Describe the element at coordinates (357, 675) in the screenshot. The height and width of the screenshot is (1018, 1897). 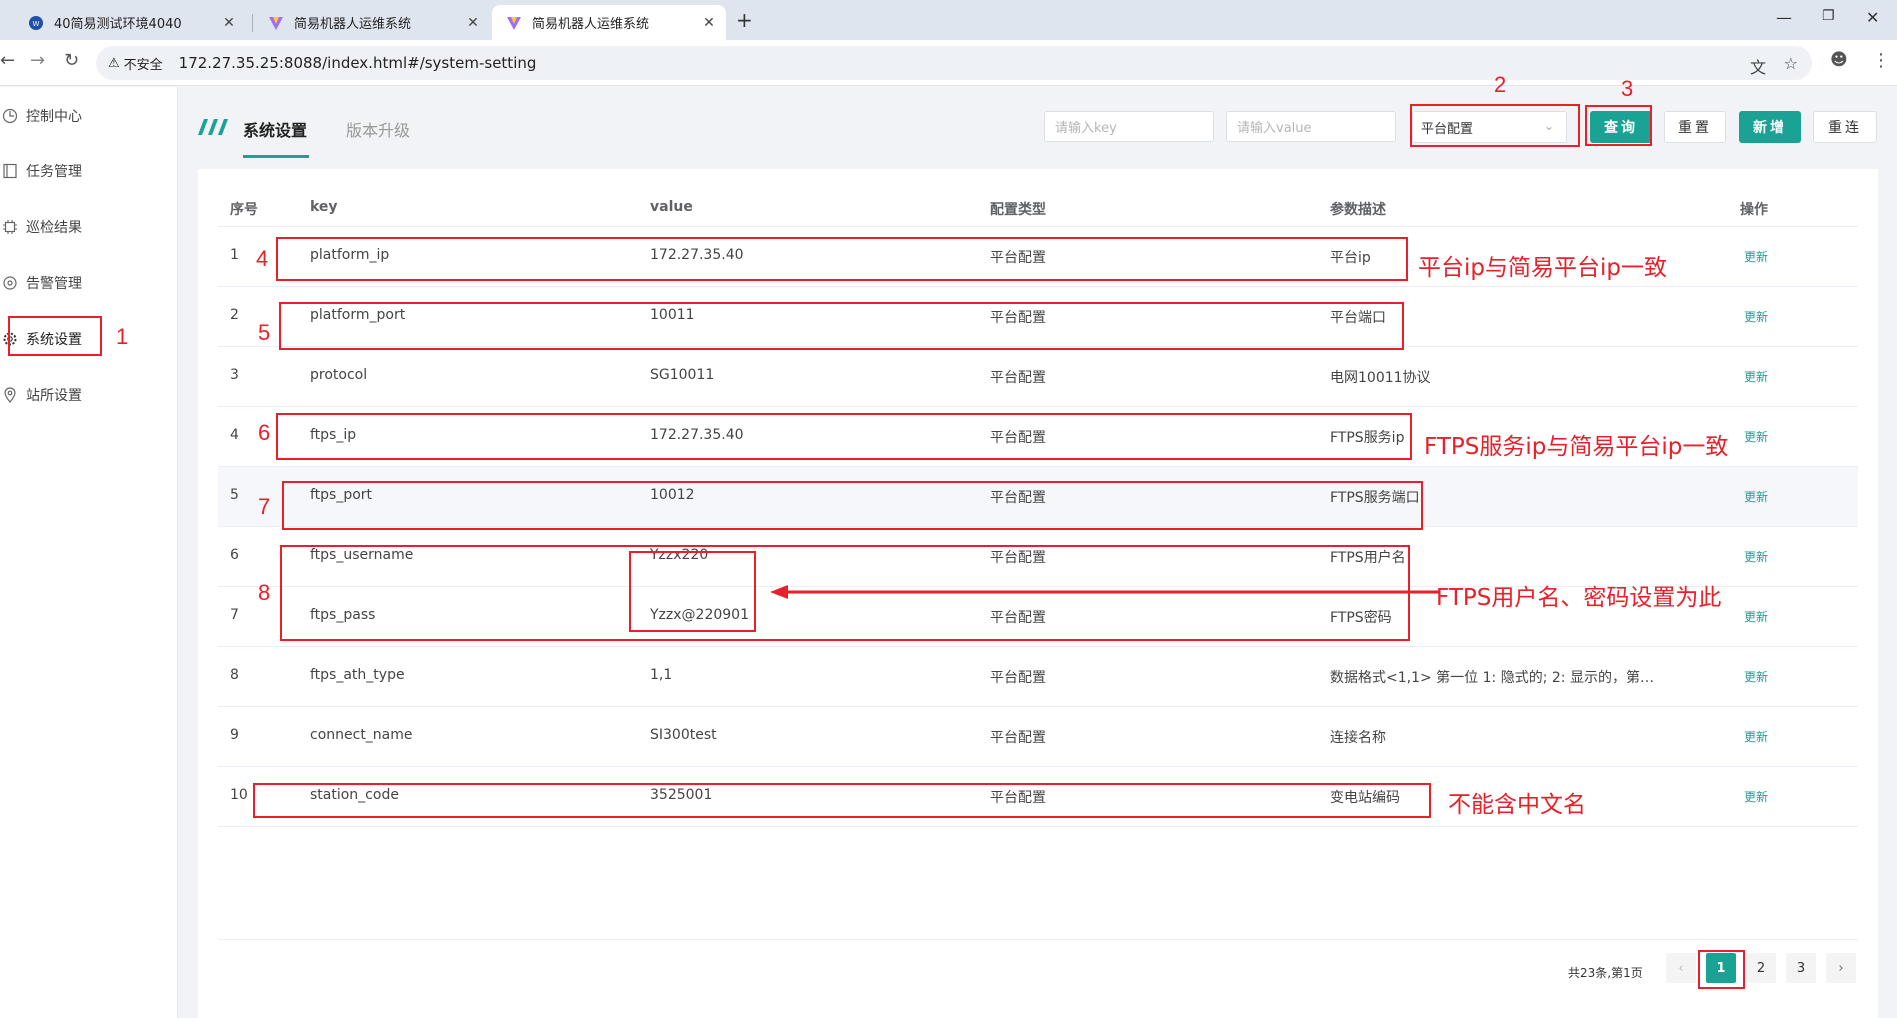
I see `cell-key: ftps_ath_type` at that location.